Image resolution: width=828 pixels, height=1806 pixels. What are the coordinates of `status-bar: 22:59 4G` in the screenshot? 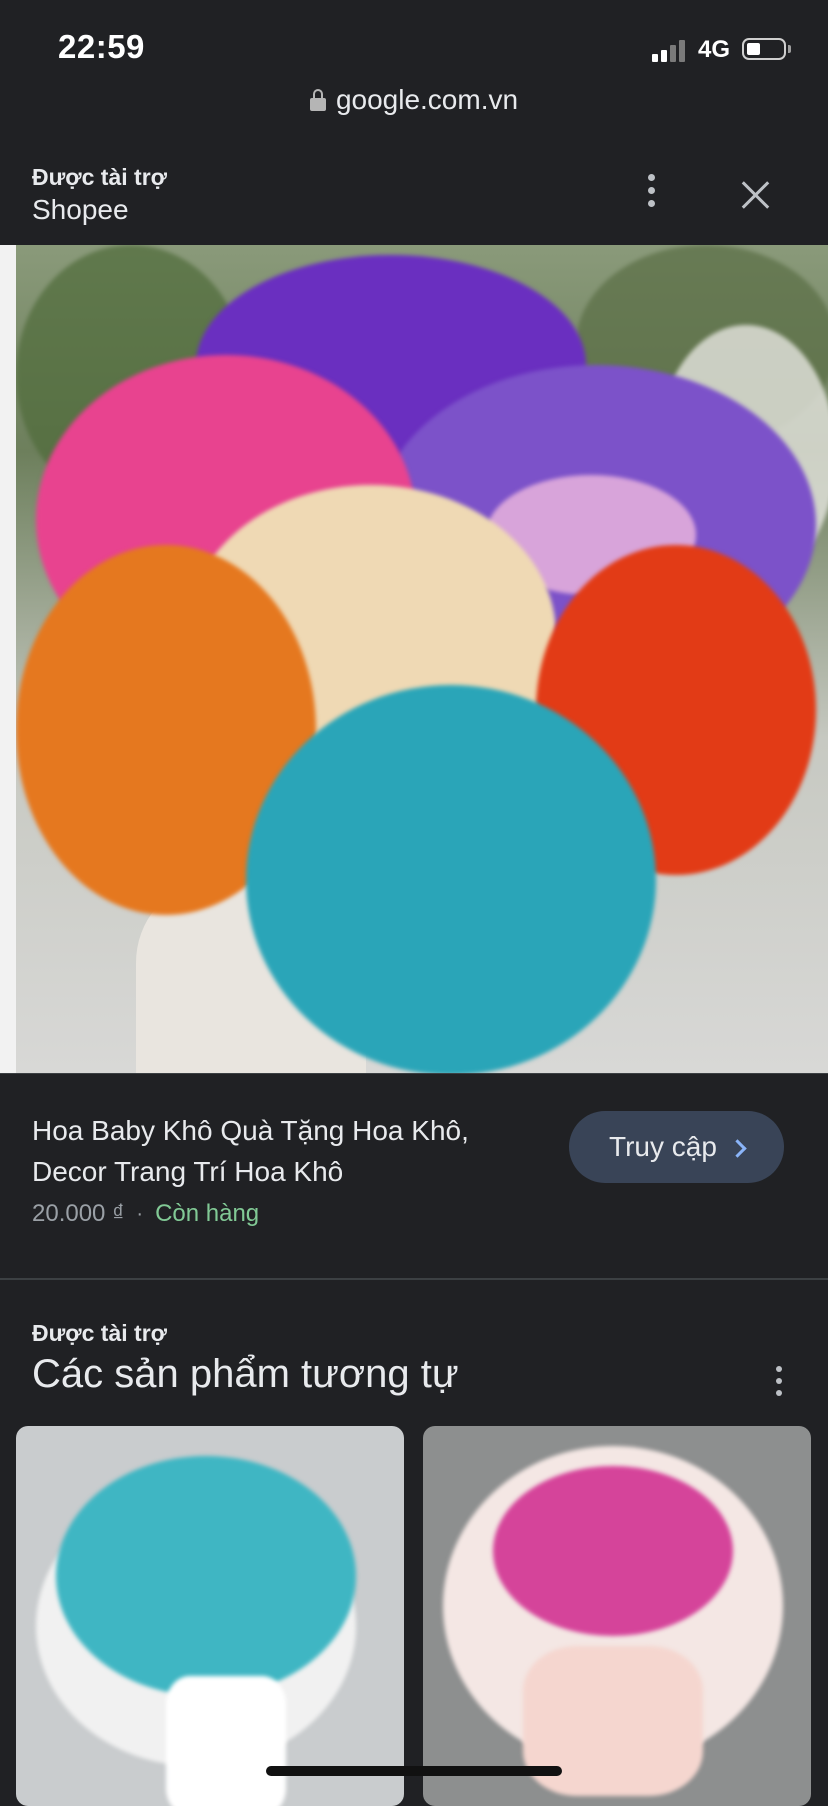 It's located at (414, 45).